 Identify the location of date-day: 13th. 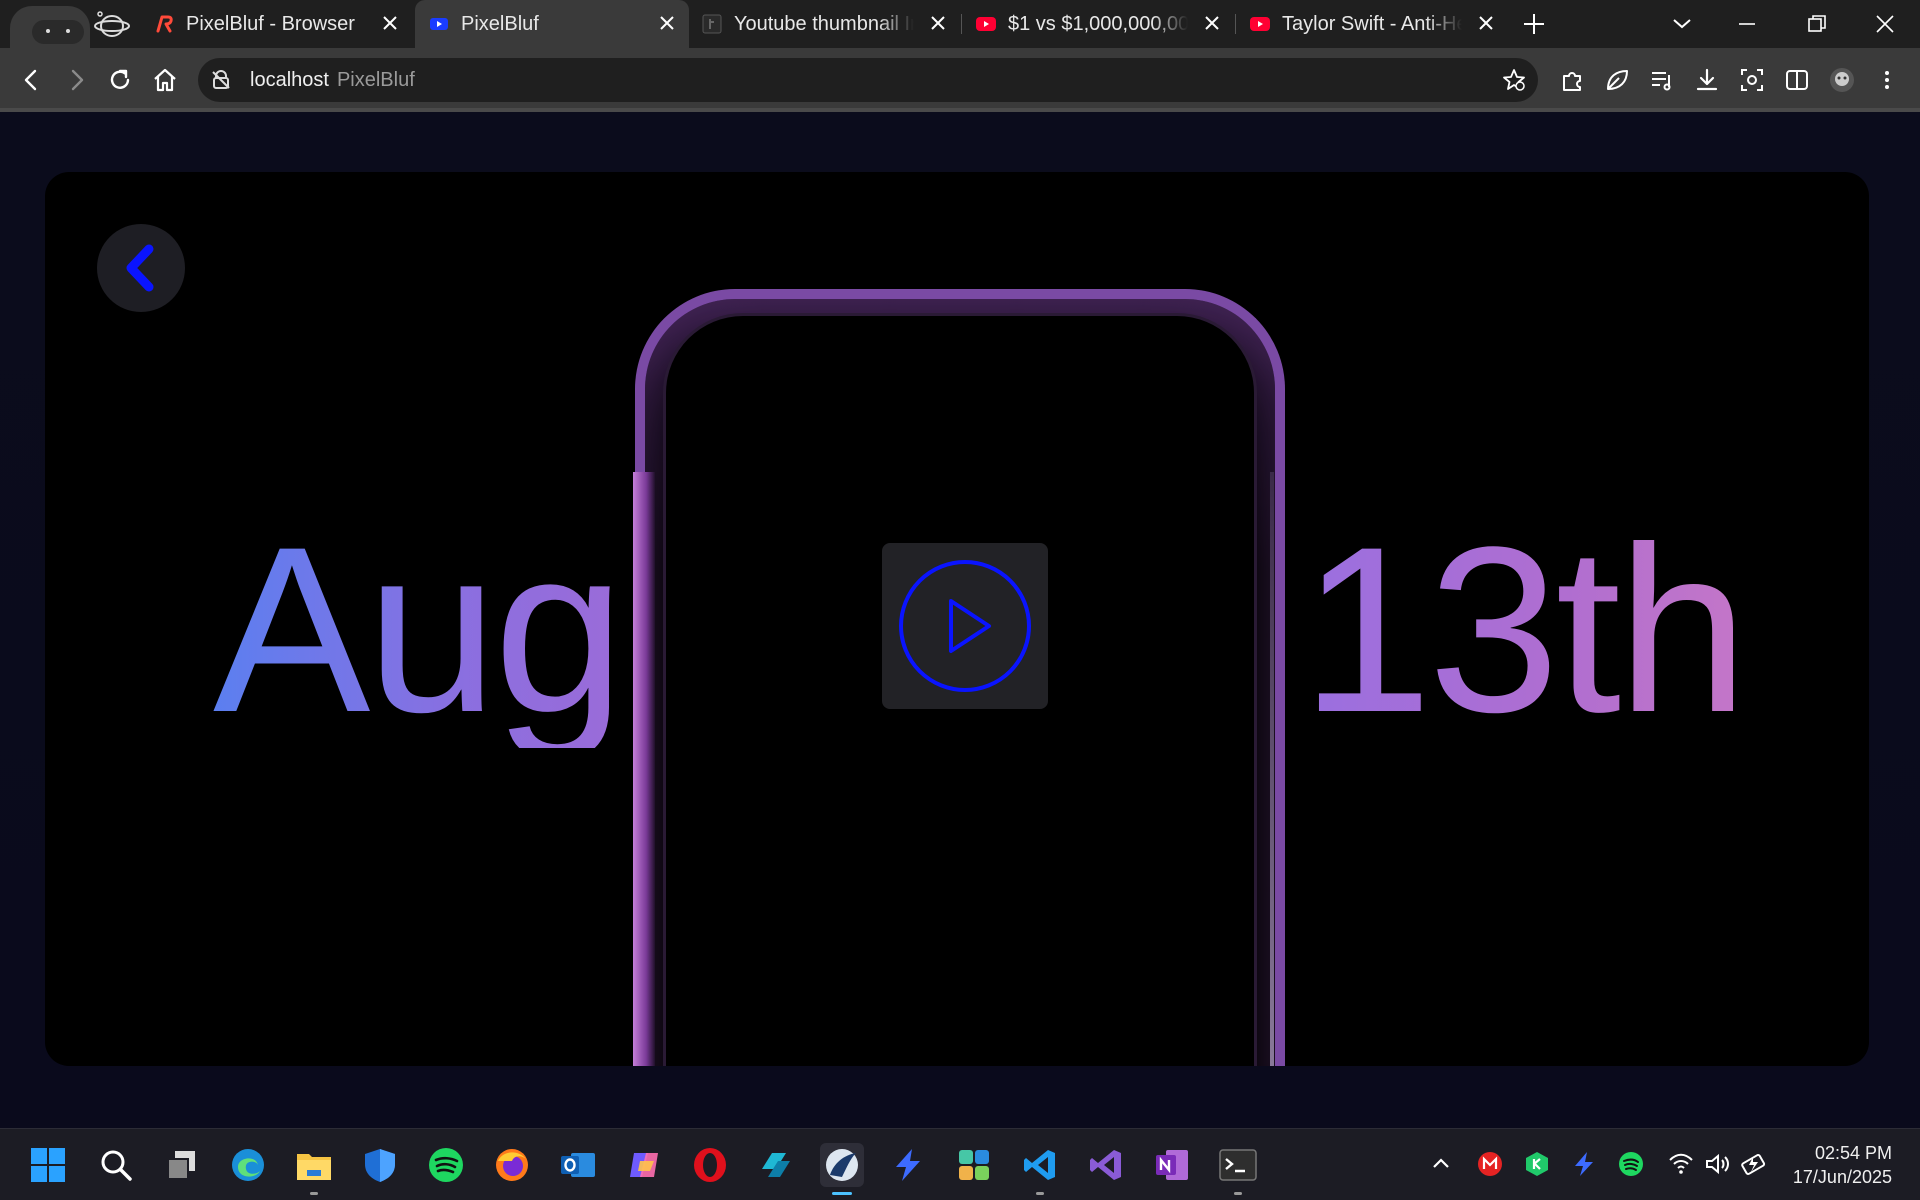
(1524, 630).